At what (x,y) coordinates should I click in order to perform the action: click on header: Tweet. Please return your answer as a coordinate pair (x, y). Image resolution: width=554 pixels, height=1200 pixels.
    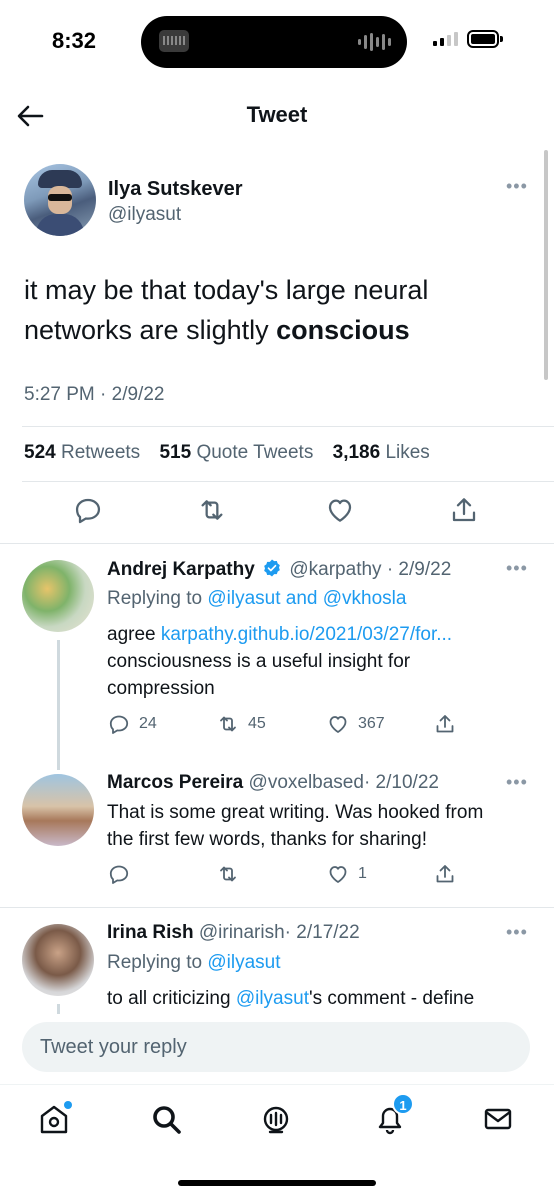
    Looking at the image, I should click on (277, 116).